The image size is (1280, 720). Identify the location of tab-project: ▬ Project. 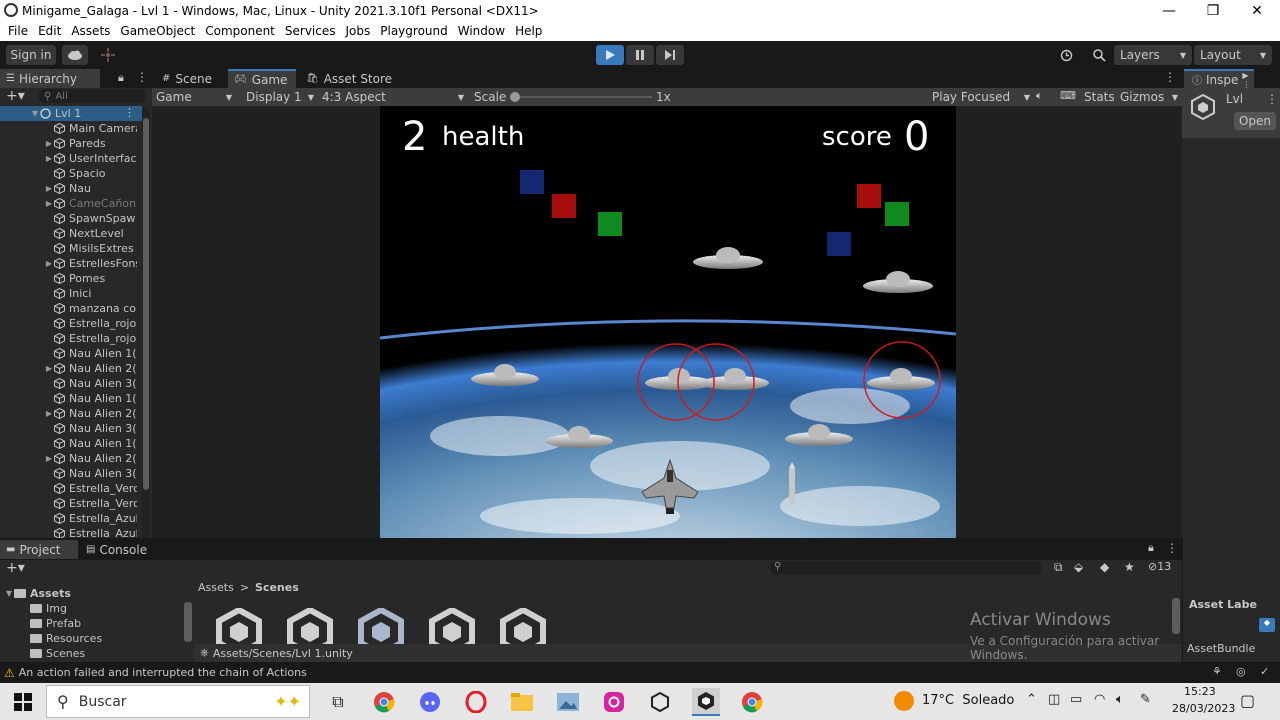
(39, 549).